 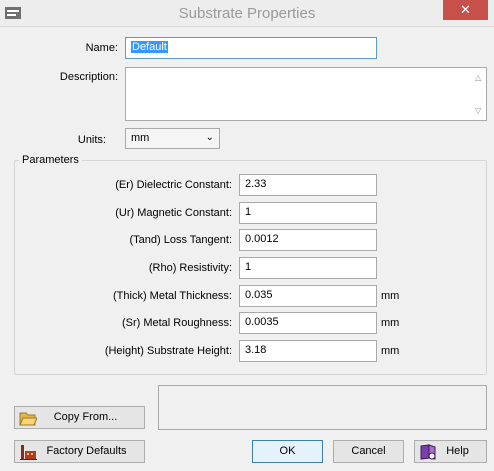 What do you see at coordinates (428, 452) in the screenshot?
I see `help-book-icon` at bounding box center [428, 452].